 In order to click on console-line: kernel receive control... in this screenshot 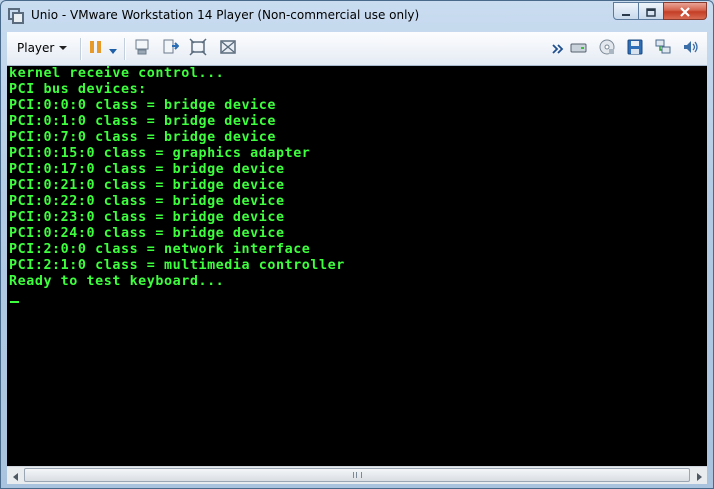, I will do `click(117, 73)`.